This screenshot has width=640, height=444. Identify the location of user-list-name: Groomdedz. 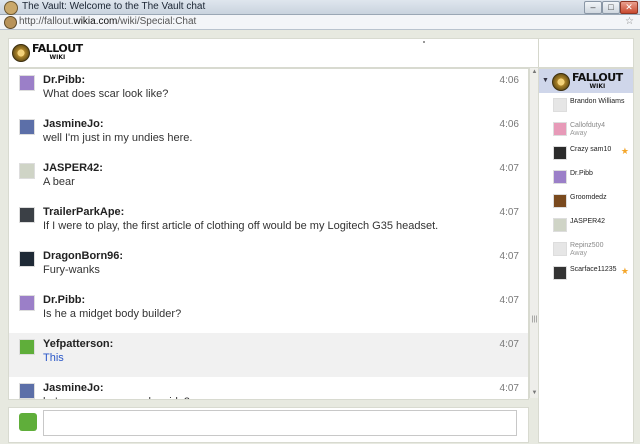
(588, 197).